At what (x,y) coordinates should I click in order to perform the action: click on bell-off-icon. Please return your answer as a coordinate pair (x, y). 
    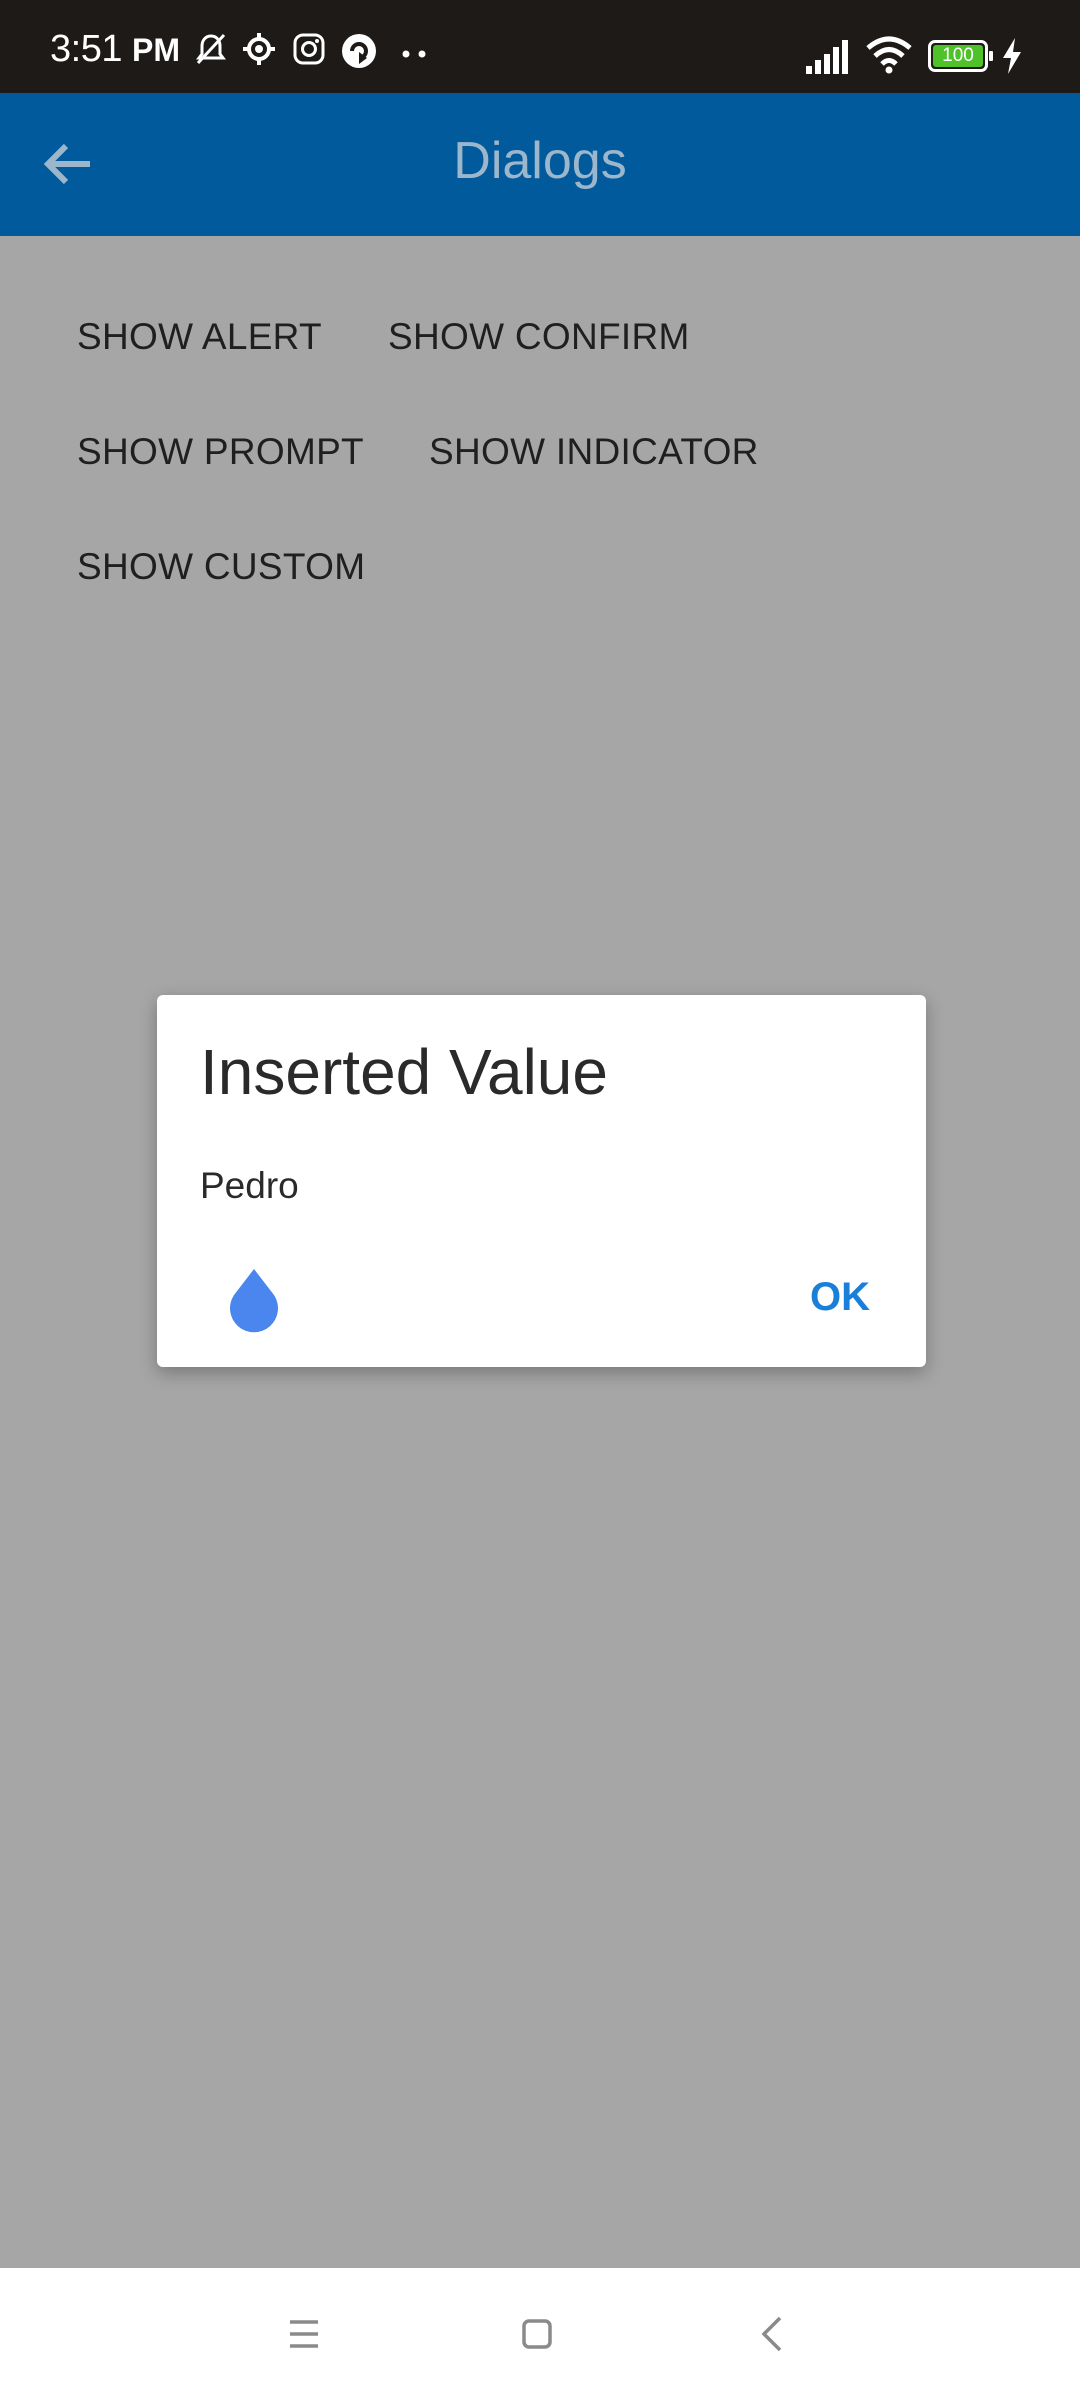
    Looking at the image, I should click on (211, 49).